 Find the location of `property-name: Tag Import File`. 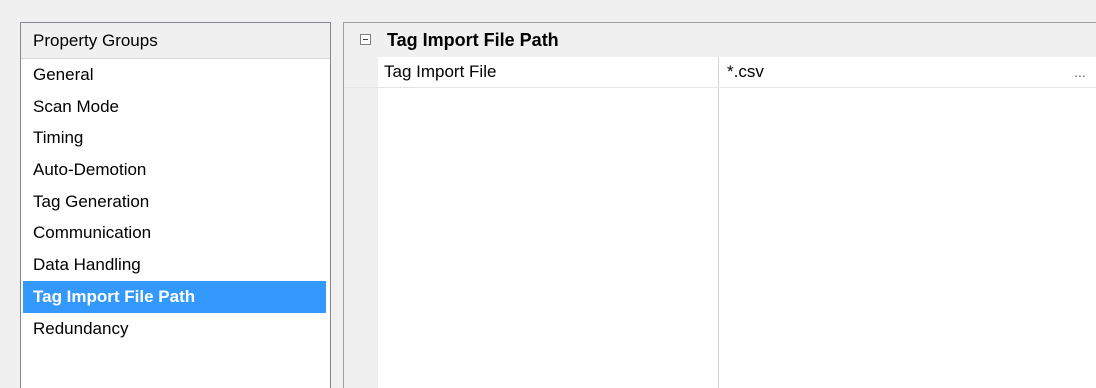

property-name: Tag Import File is located at coordinates (440, 71).